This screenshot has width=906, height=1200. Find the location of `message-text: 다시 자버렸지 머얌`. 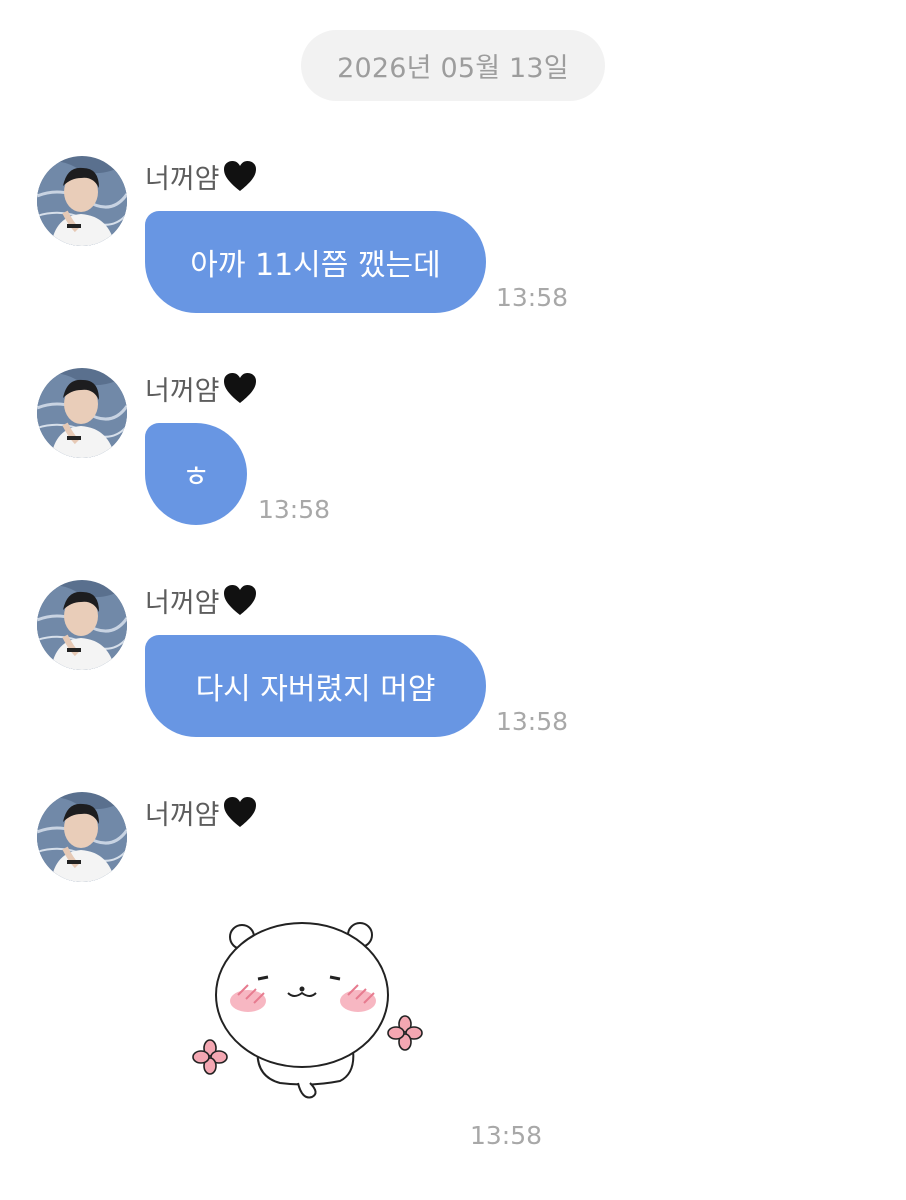

message-text: 다시 자버렸지 머얌 is located at coordinates (315, 689).